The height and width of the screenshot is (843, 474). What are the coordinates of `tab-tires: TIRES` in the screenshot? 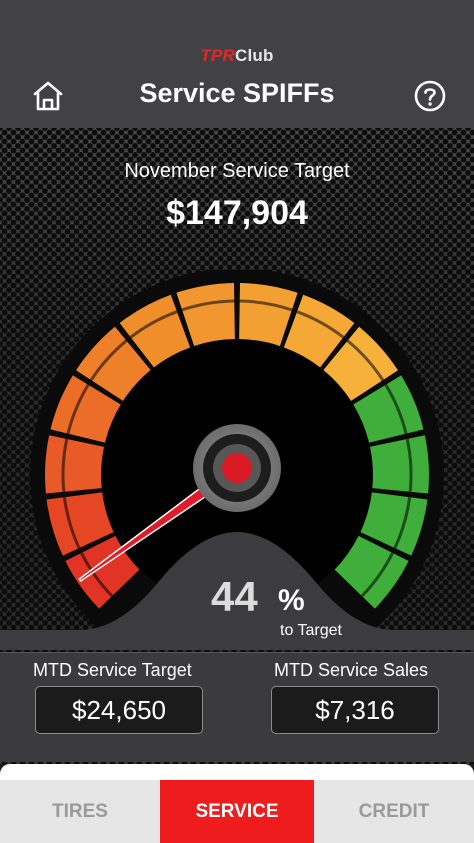 It's located at (80, 811).